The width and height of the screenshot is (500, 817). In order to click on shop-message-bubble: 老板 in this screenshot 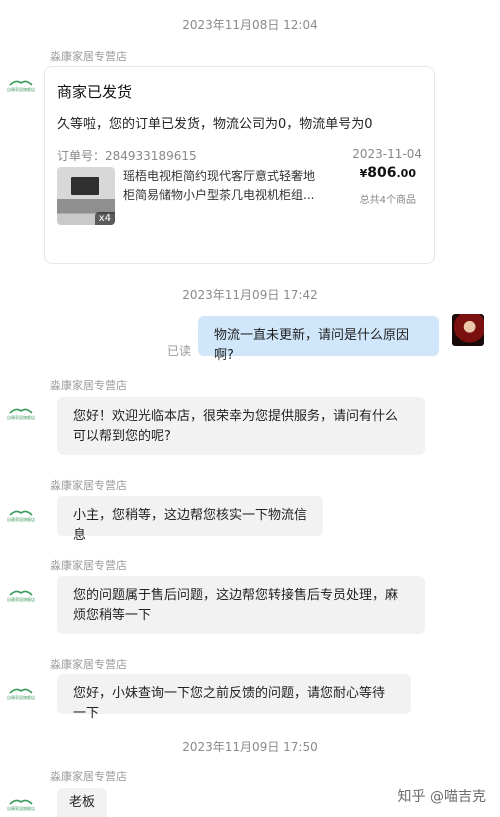, I will do `click(82, 802)`.